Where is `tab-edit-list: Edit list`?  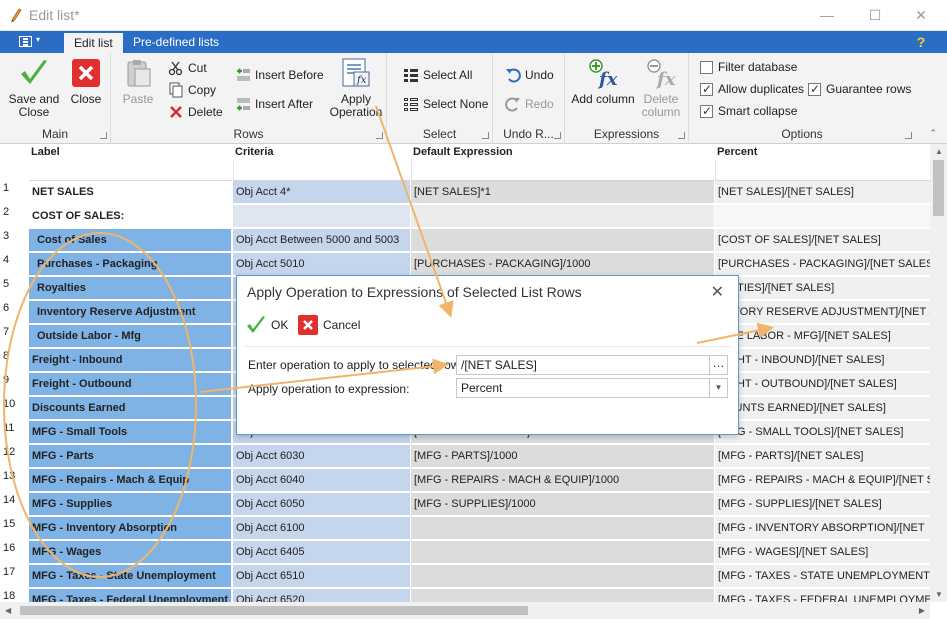
tab-edit-list: Edit list is located at coordinates (93, 43).